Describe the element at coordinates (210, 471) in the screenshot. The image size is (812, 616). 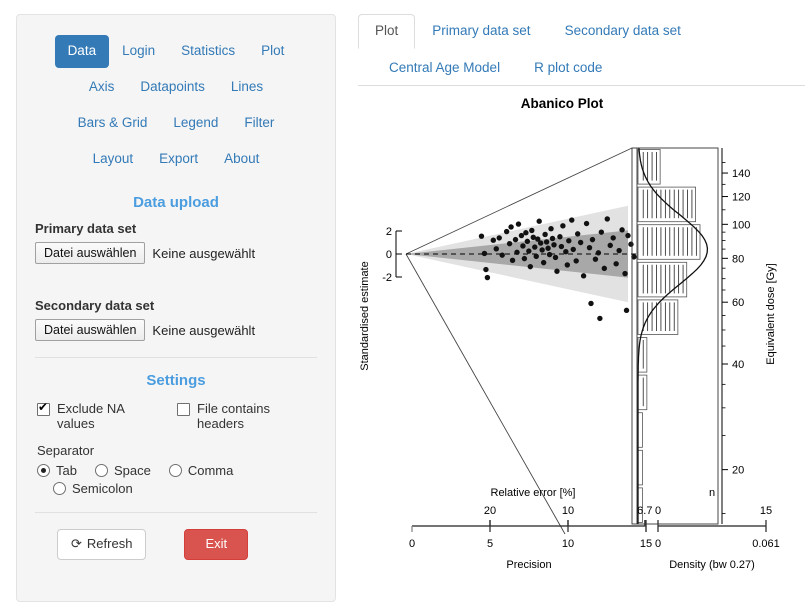
I see `separator-comma-label: Comma` at that location.